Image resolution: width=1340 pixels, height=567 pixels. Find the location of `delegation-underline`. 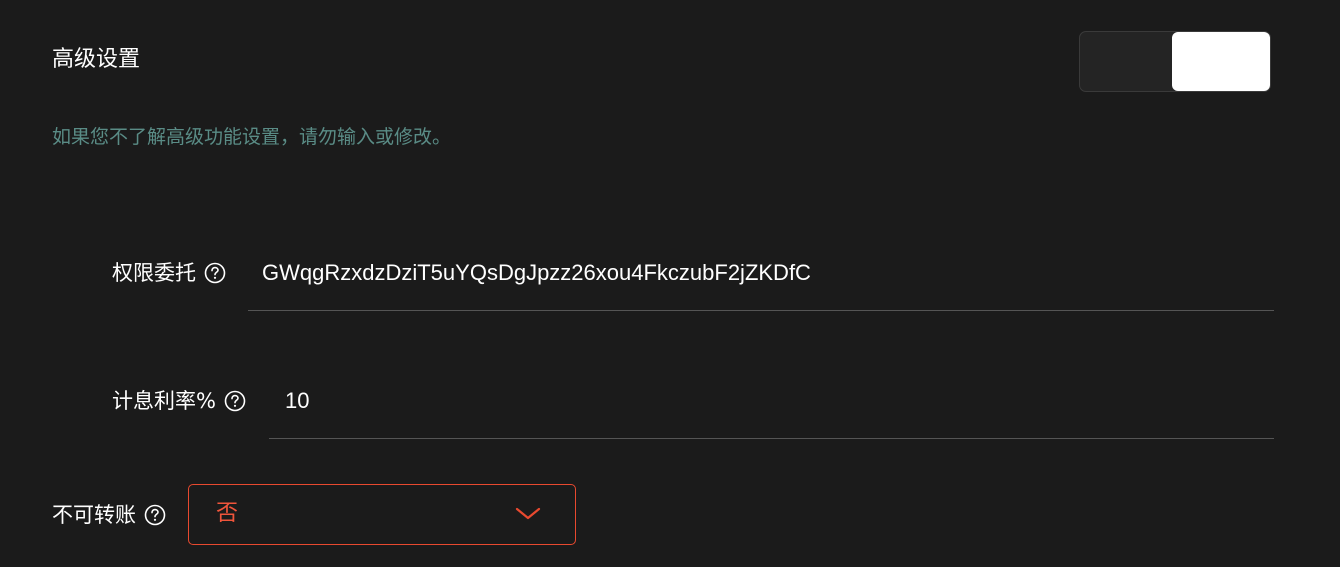

delegation-underline is located at coordinates (761, 310).